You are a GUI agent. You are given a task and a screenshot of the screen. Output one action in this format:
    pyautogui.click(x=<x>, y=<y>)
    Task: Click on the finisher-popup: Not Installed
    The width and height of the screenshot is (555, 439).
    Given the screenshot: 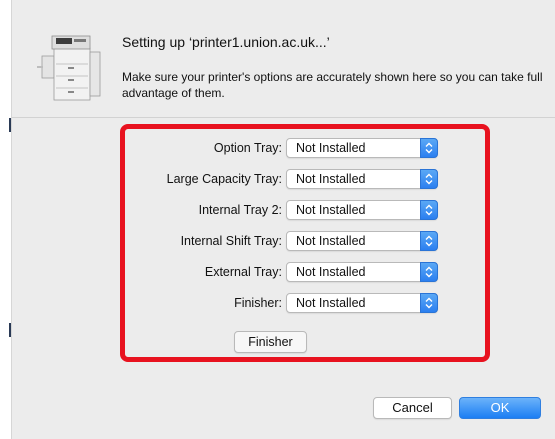 What is the action you would take?
    pyautogui.click(x=362, y=303)
    